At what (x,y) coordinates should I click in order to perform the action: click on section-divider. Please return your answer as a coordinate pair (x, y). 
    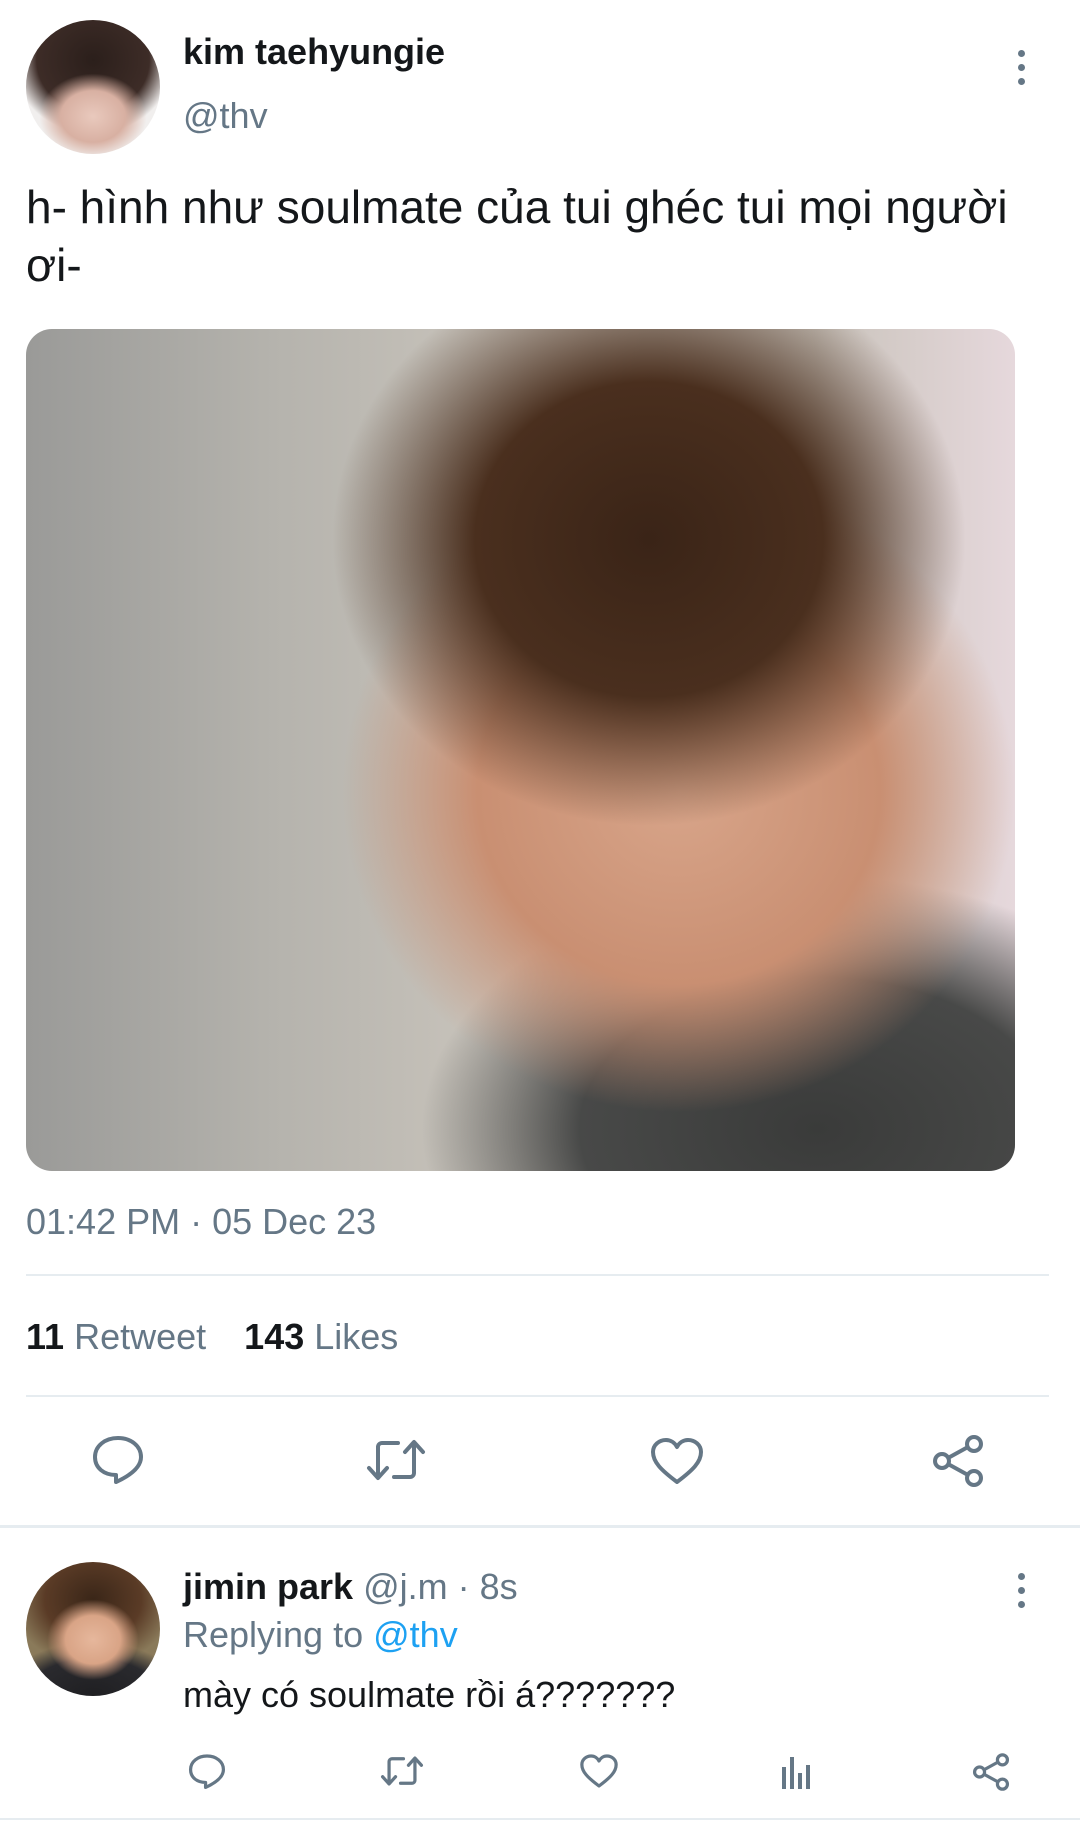
    Looking at the image, I should click on (540, 1526).